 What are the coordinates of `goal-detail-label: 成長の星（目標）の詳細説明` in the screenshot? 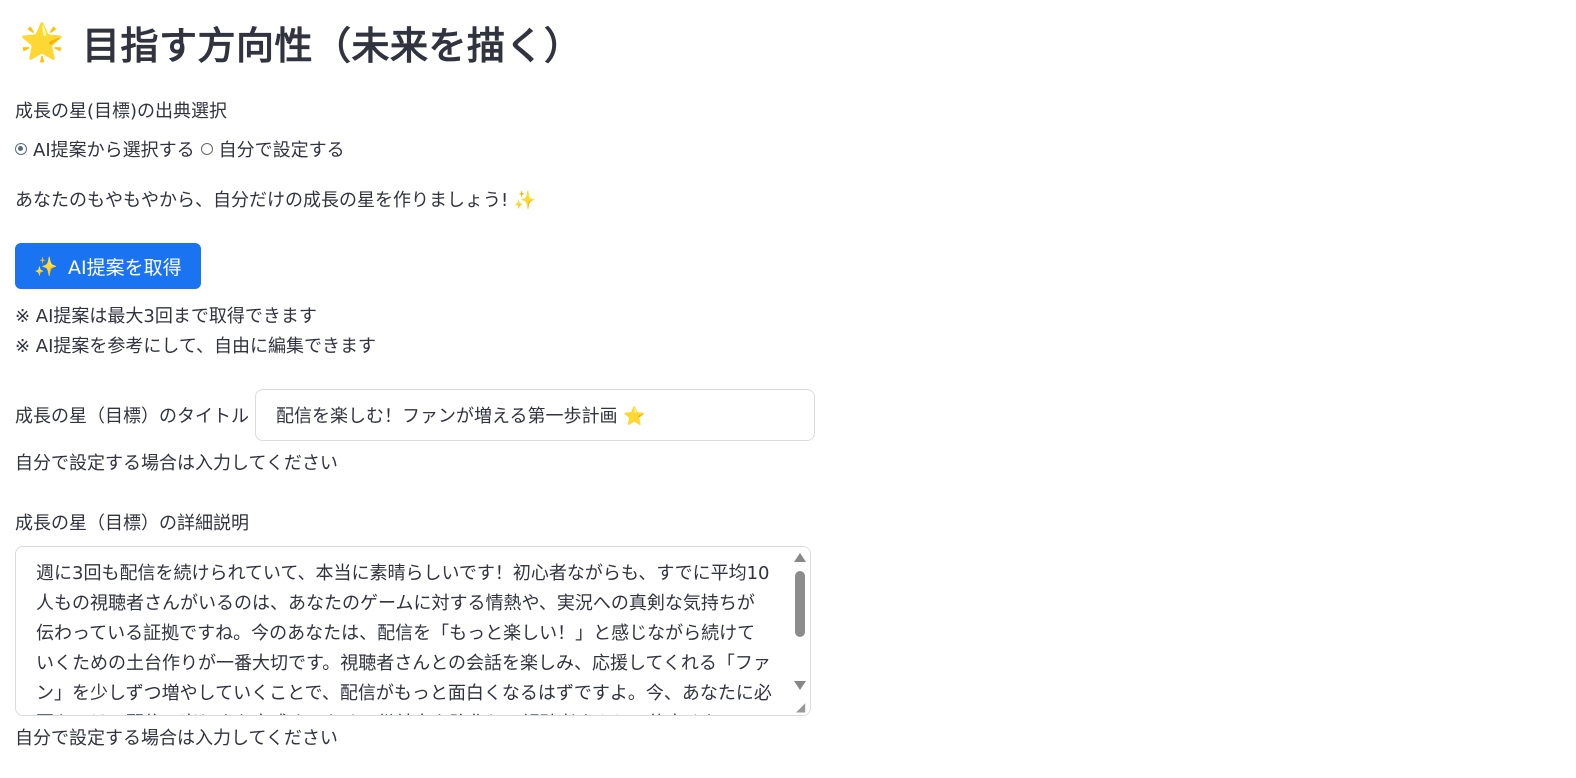 It's located at (132, 523).